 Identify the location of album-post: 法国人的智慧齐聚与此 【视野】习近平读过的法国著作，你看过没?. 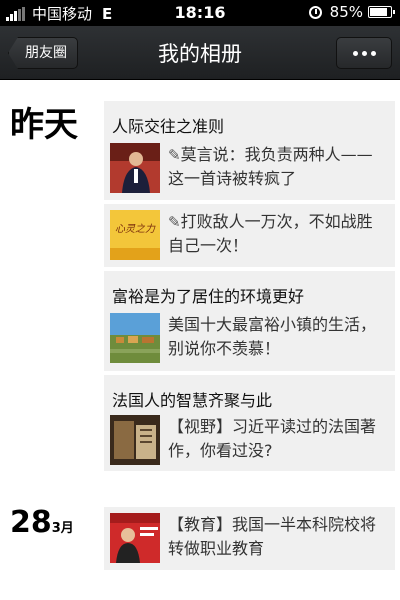
(249, 423).